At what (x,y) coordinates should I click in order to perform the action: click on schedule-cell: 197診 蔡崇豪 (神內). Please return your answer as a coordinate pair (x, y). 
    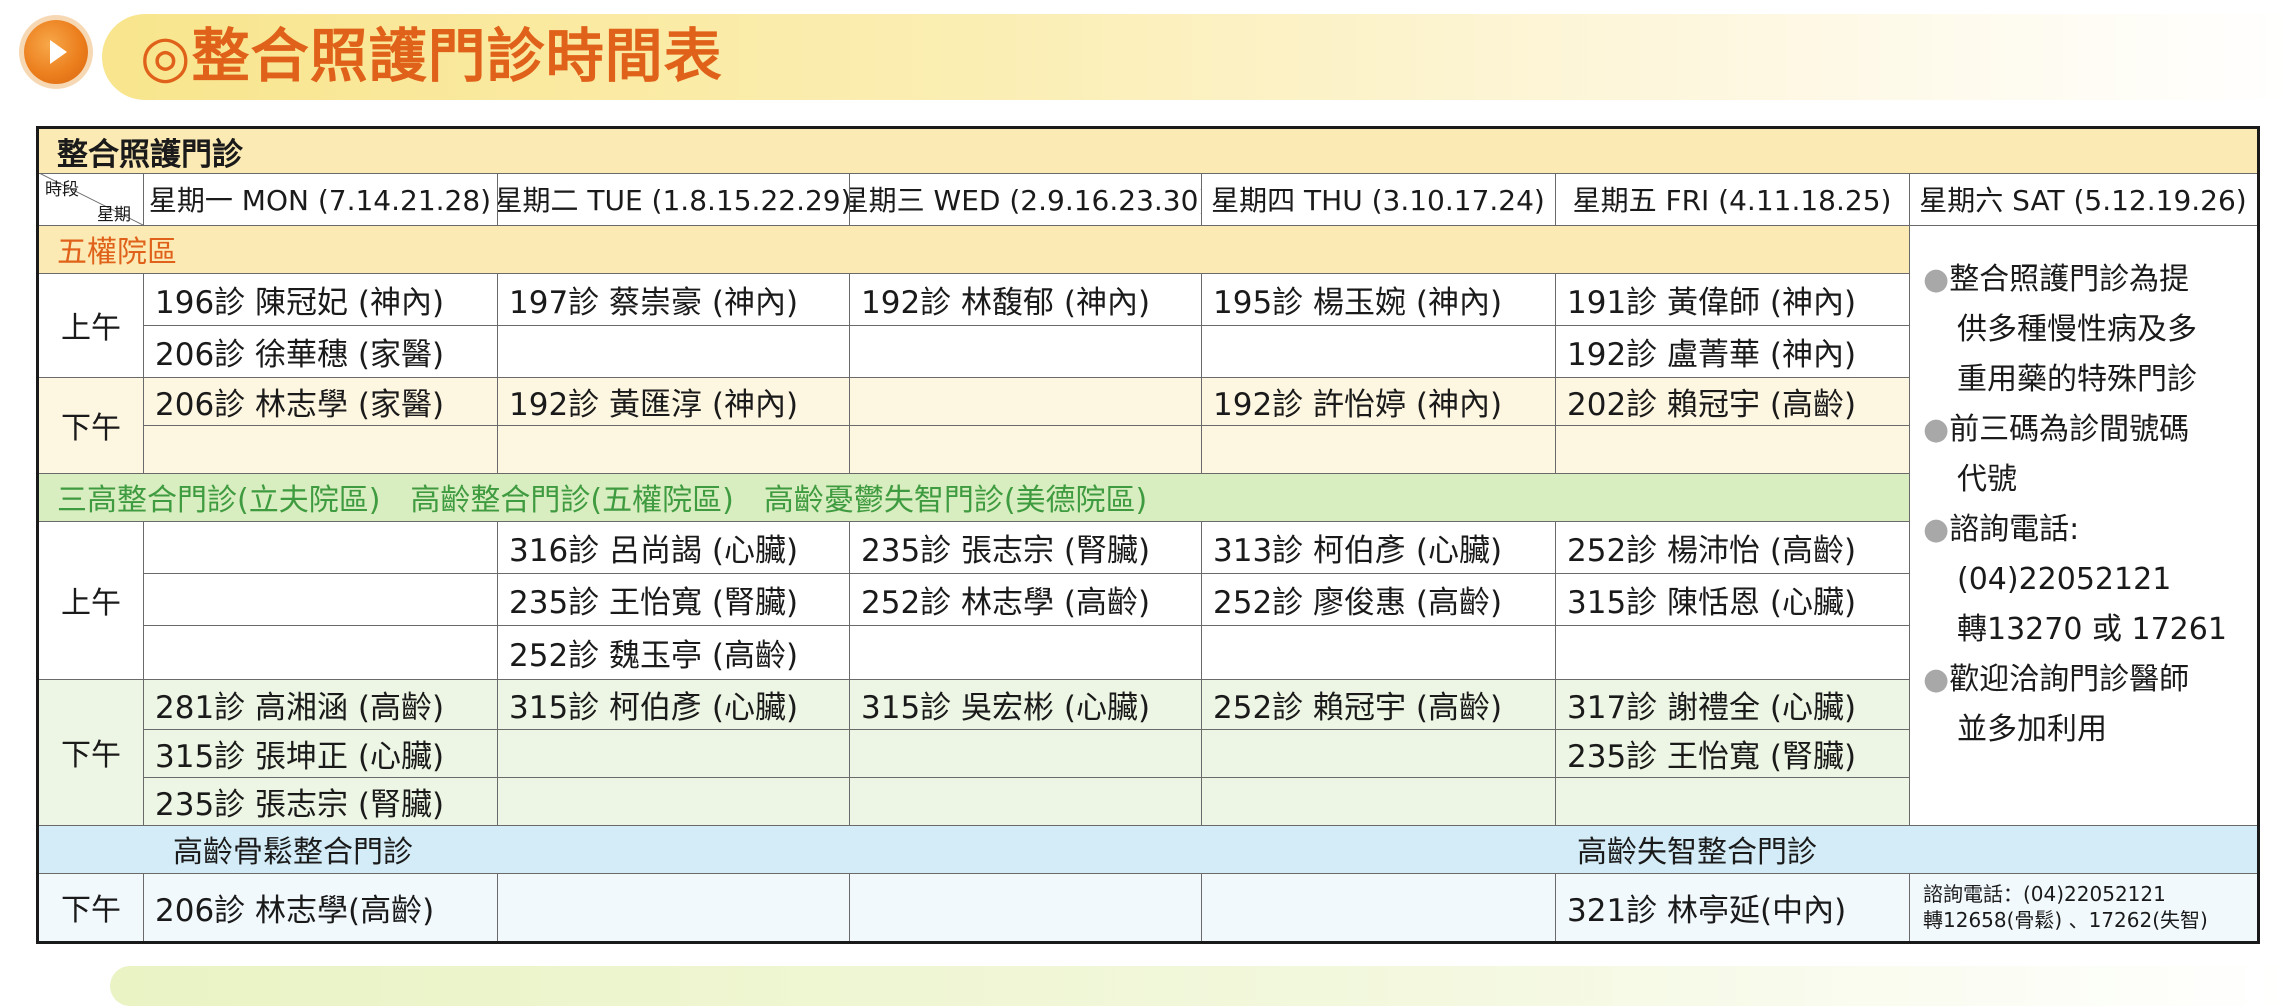
    Looking at the image, I should click on (654, 302).